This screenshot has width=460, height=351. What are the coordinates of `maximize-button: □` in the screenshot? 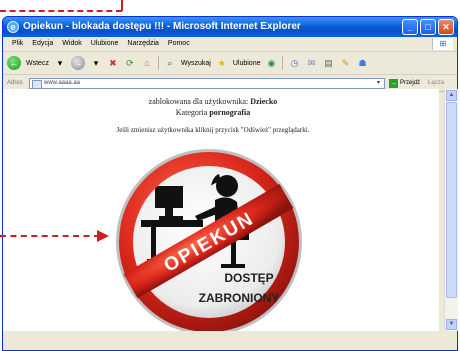 It's located at (428, 27).